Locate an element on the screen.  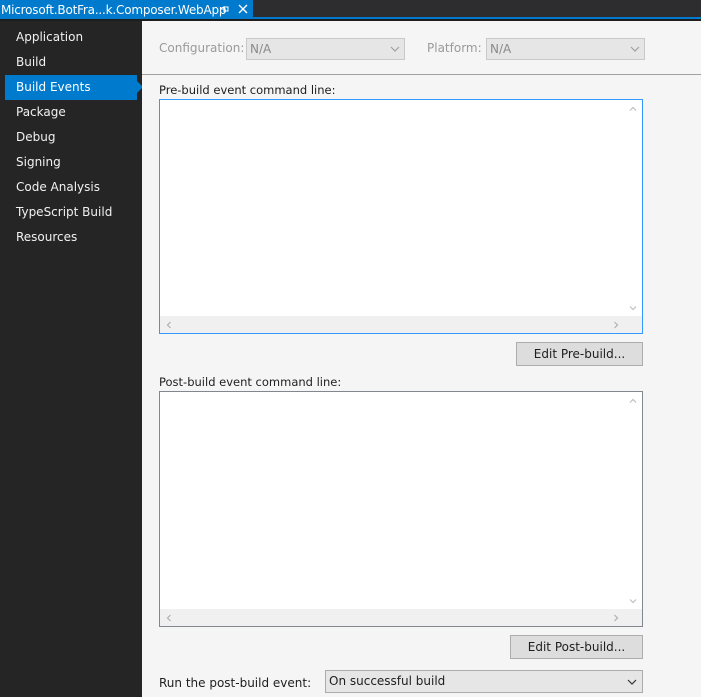
configuration-value: N/A is located at coordinates (261, 49).